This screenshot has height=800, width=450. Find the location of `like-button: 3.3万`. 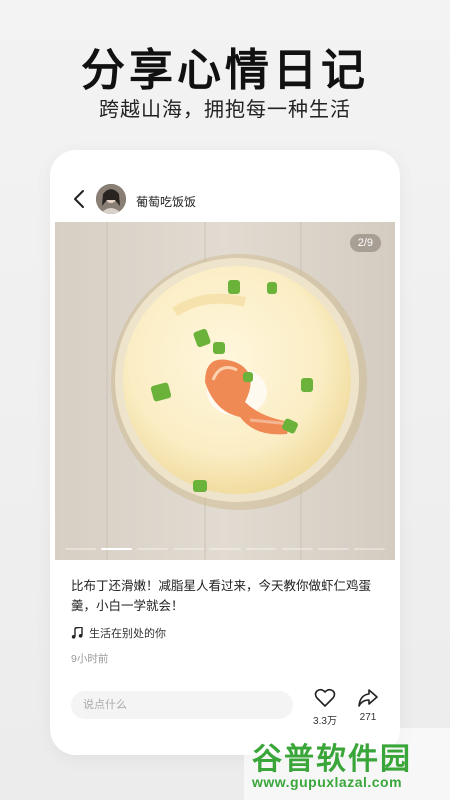

like-button: 3.3万 is located at coordinates (325, 707).